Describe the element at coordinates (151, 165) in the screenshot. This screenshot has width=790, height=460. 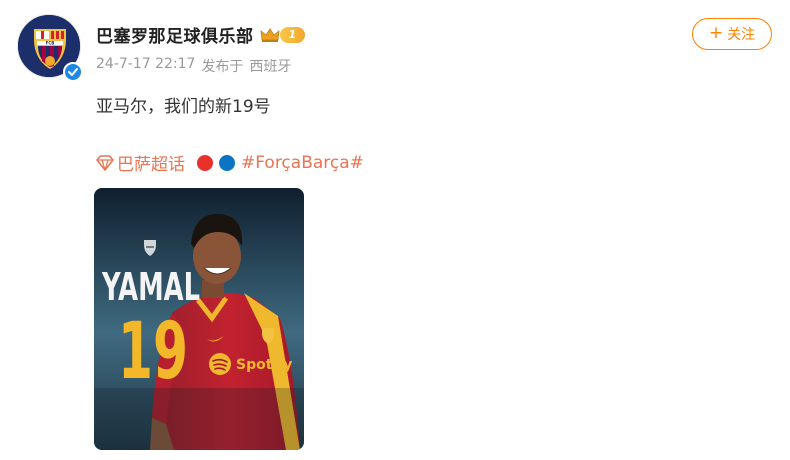
I see `super-topic-label: 巴萨超话` at that location.